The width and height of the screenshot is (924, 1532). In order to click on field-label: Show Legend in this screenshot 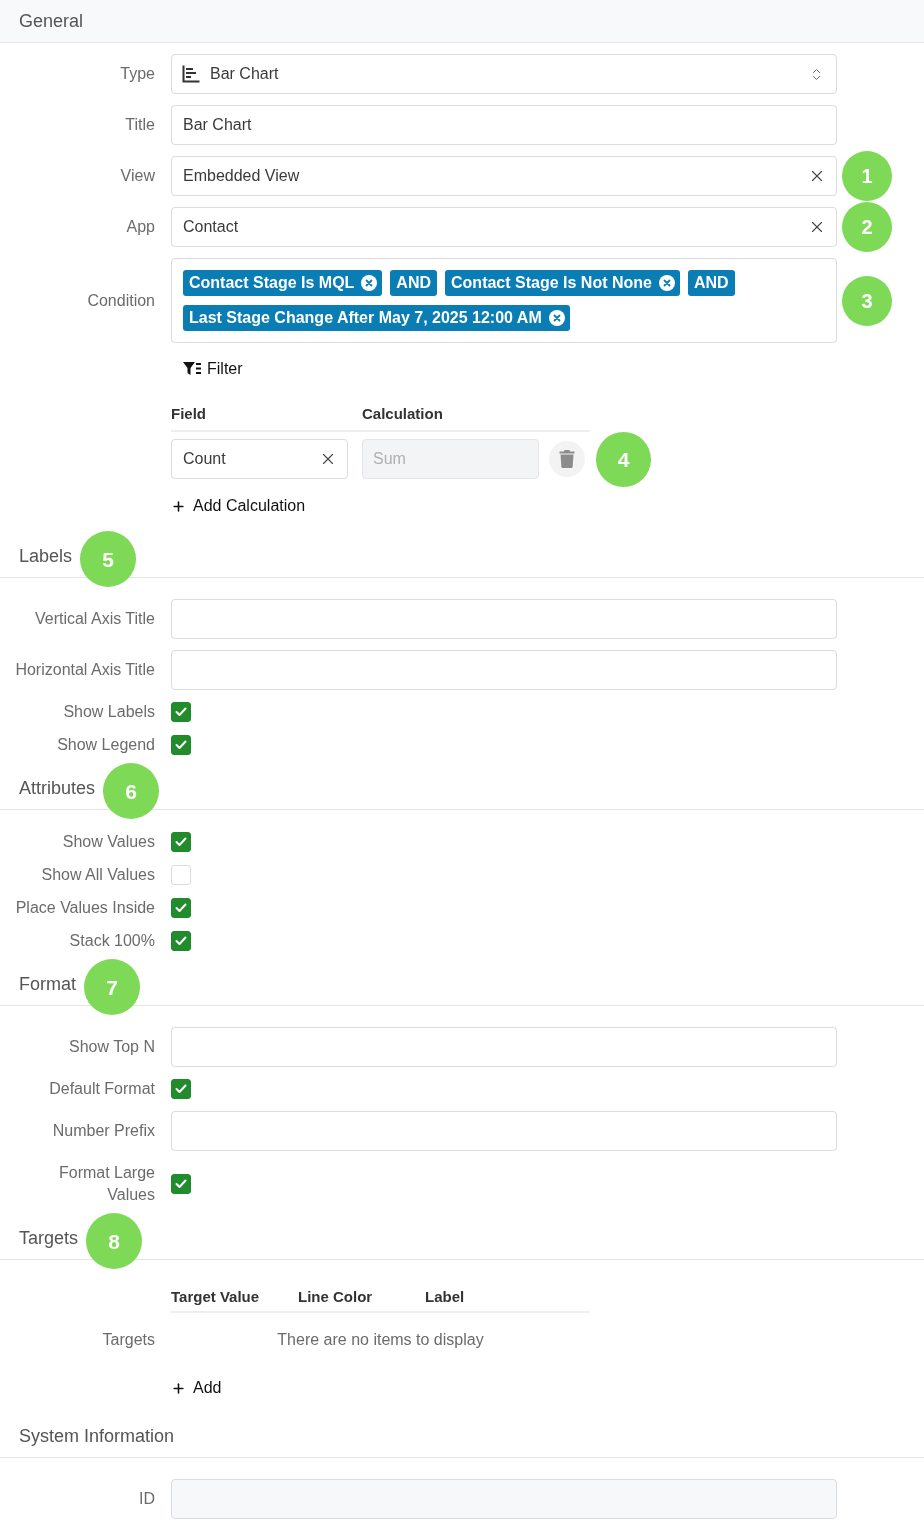, I will do `click(106, 745)`.